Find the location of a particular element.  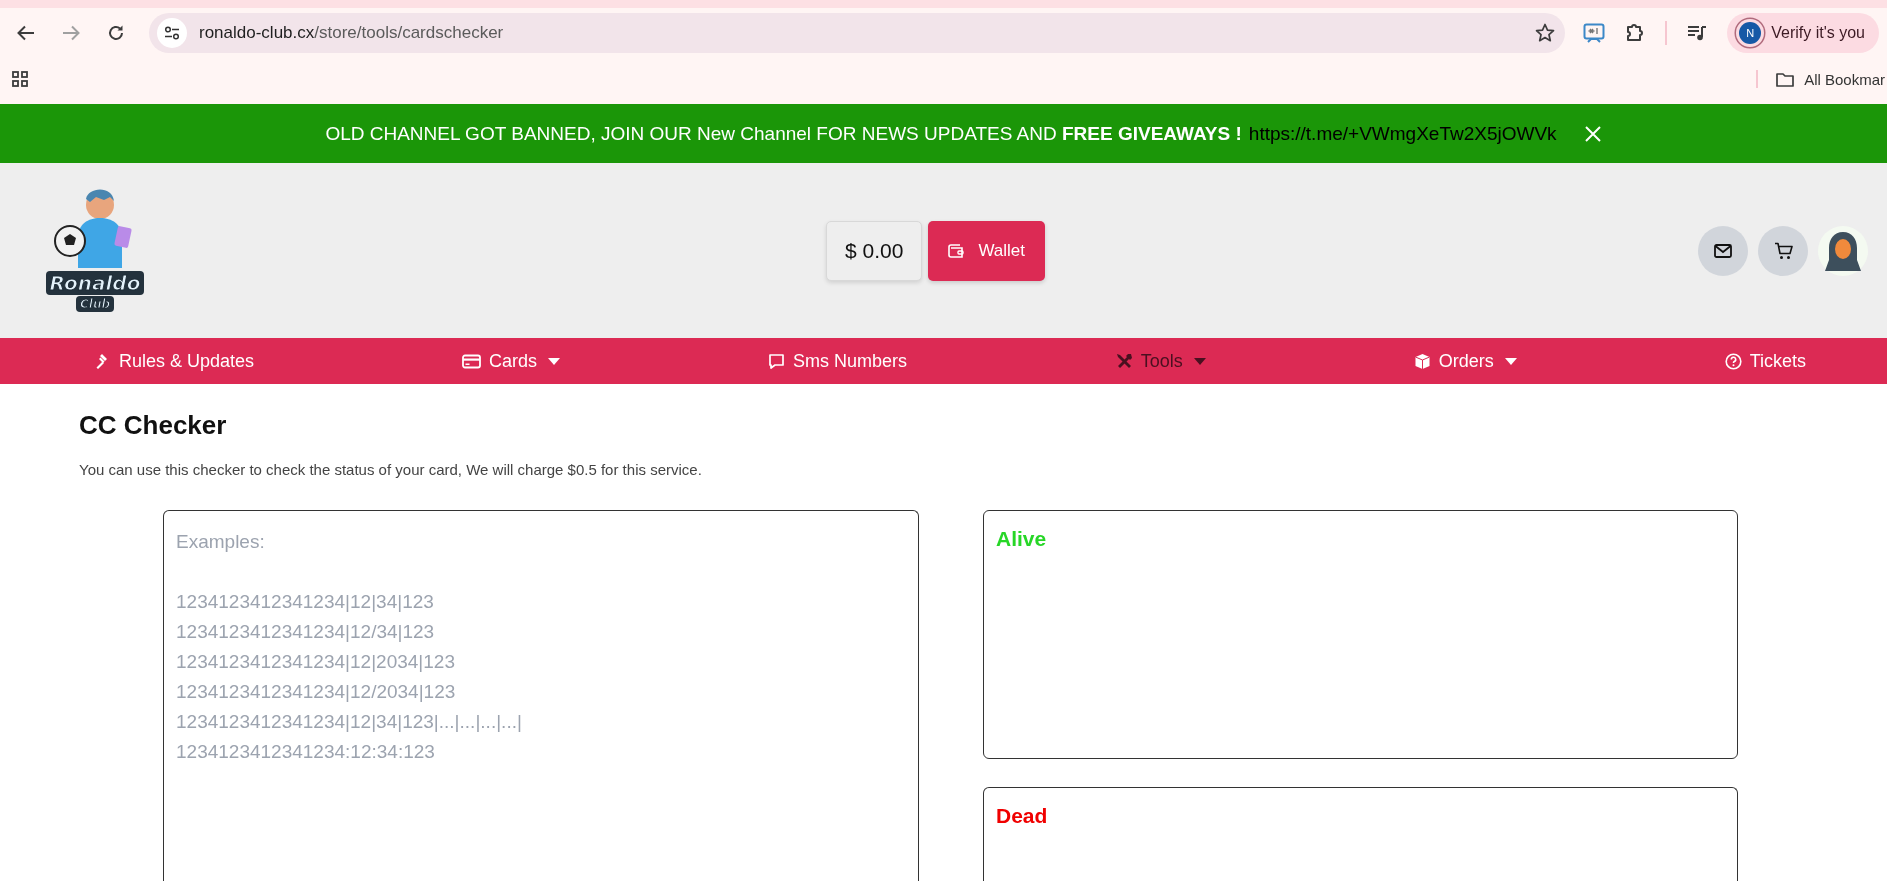

banner-text: OLD CHANNEL GOT BANNED, JOIN OUR New Channel FOR NEWS UPDATES AND FREE GIVEAWAYS ! is located at coordinates (783, 133).